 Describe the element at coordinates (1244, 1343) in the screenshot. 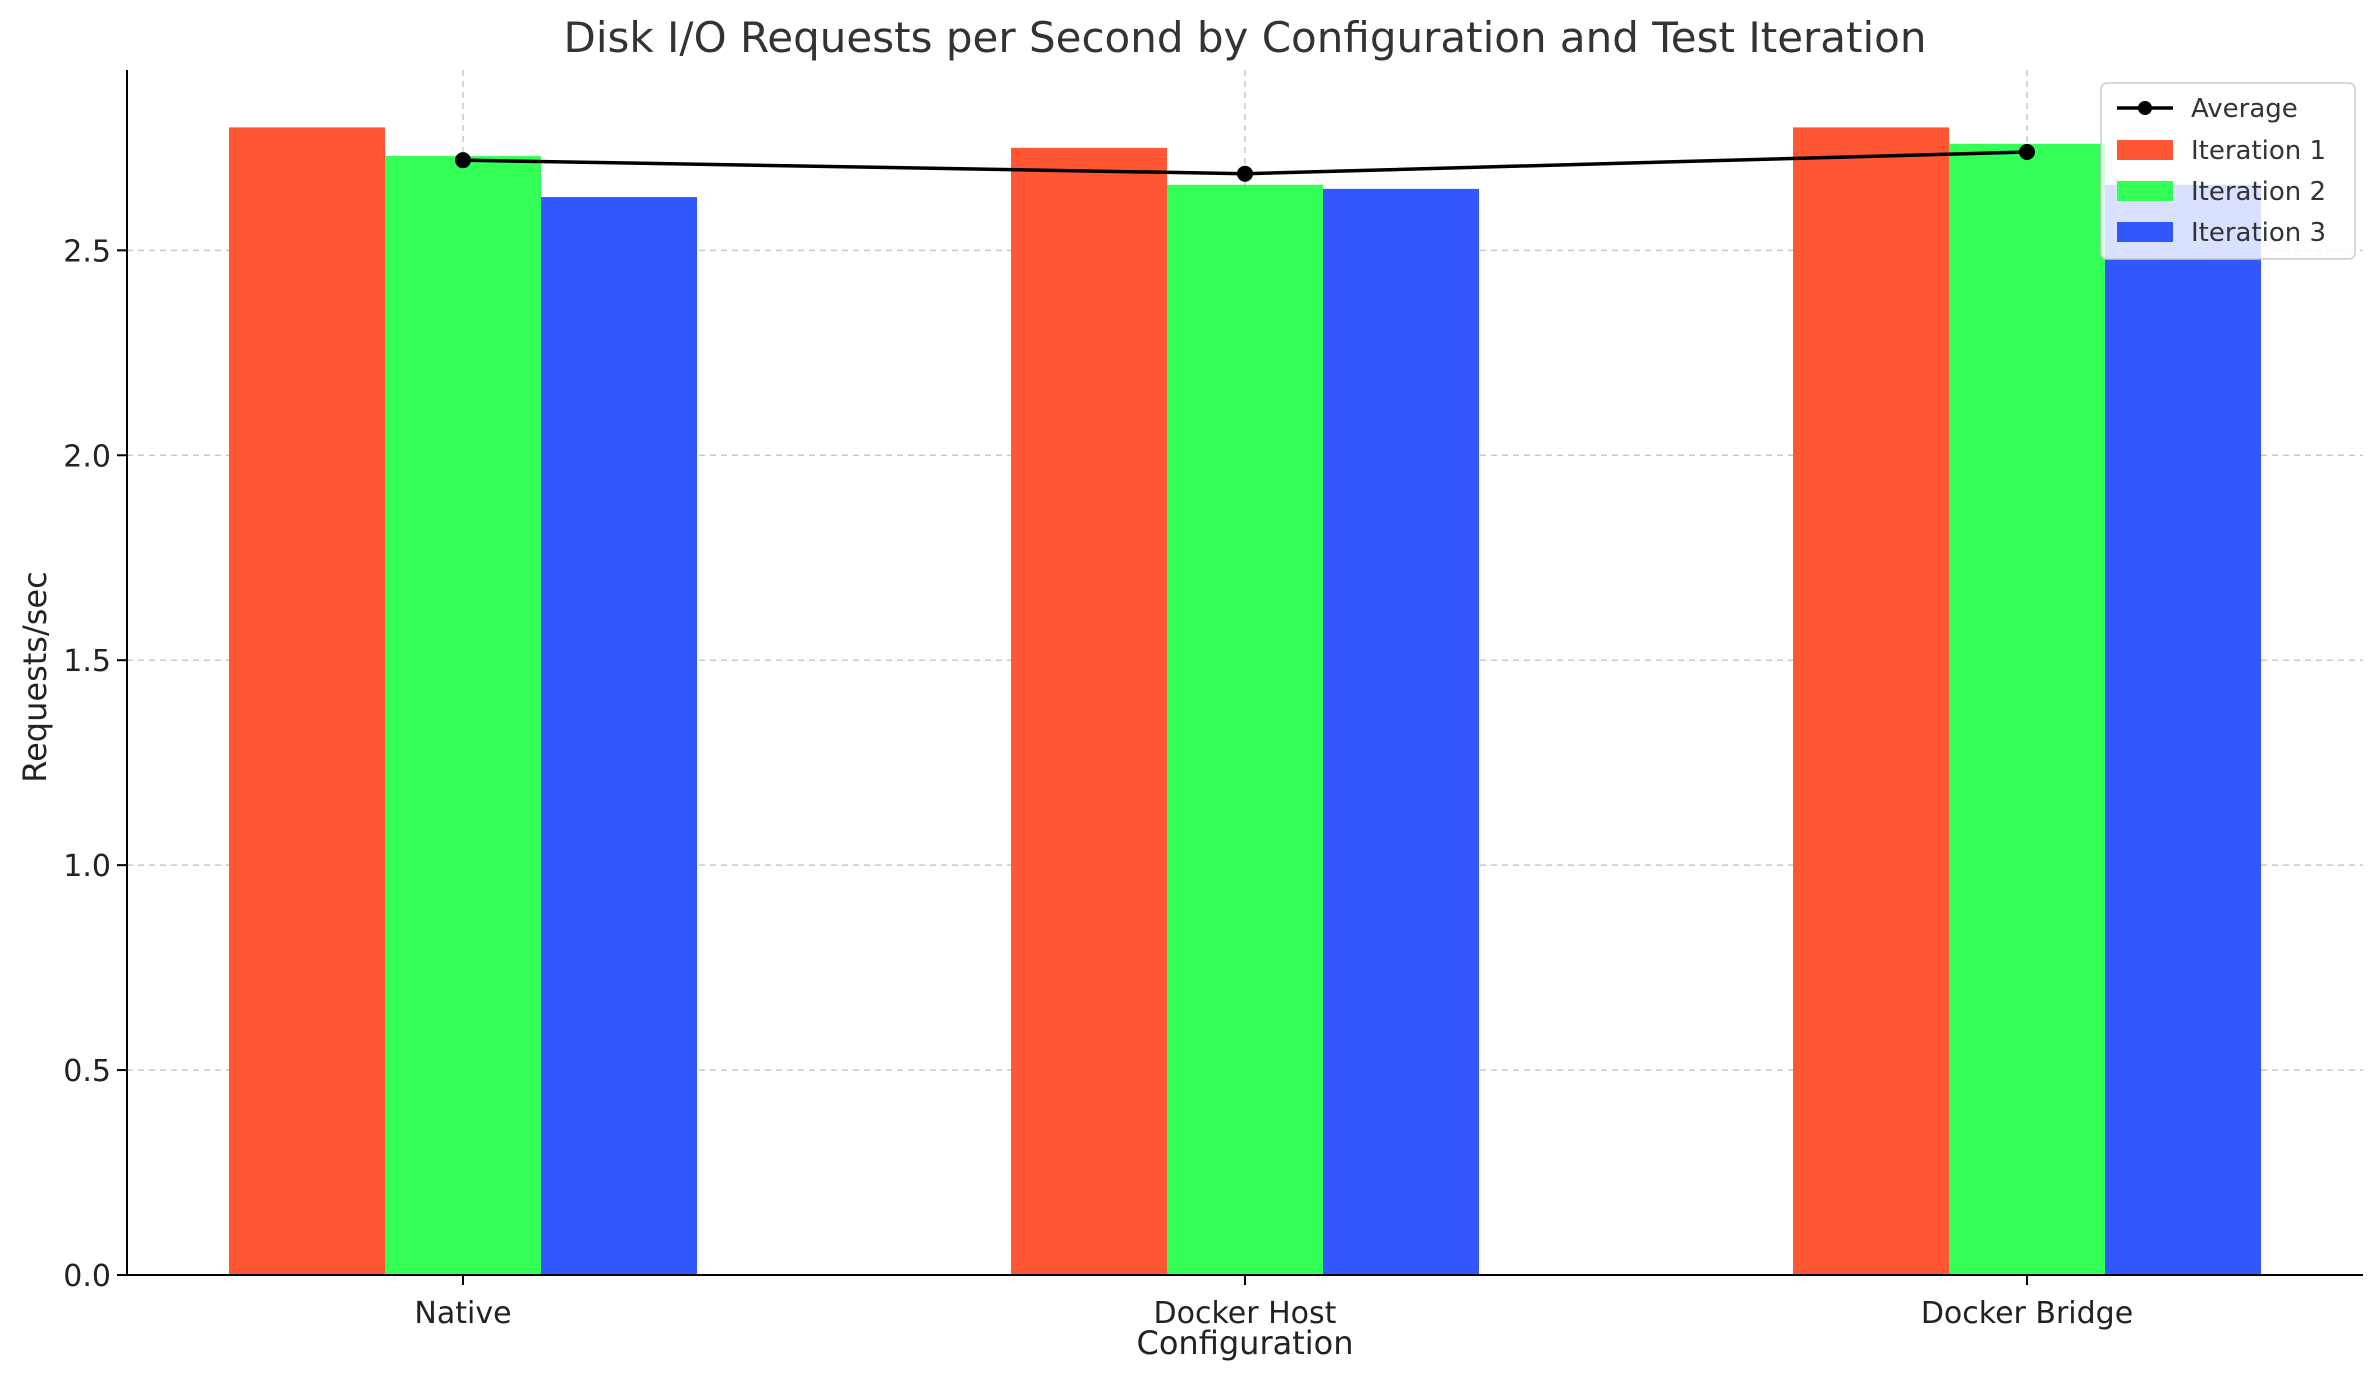

I see `x-axis-label: Configuration` at that location.